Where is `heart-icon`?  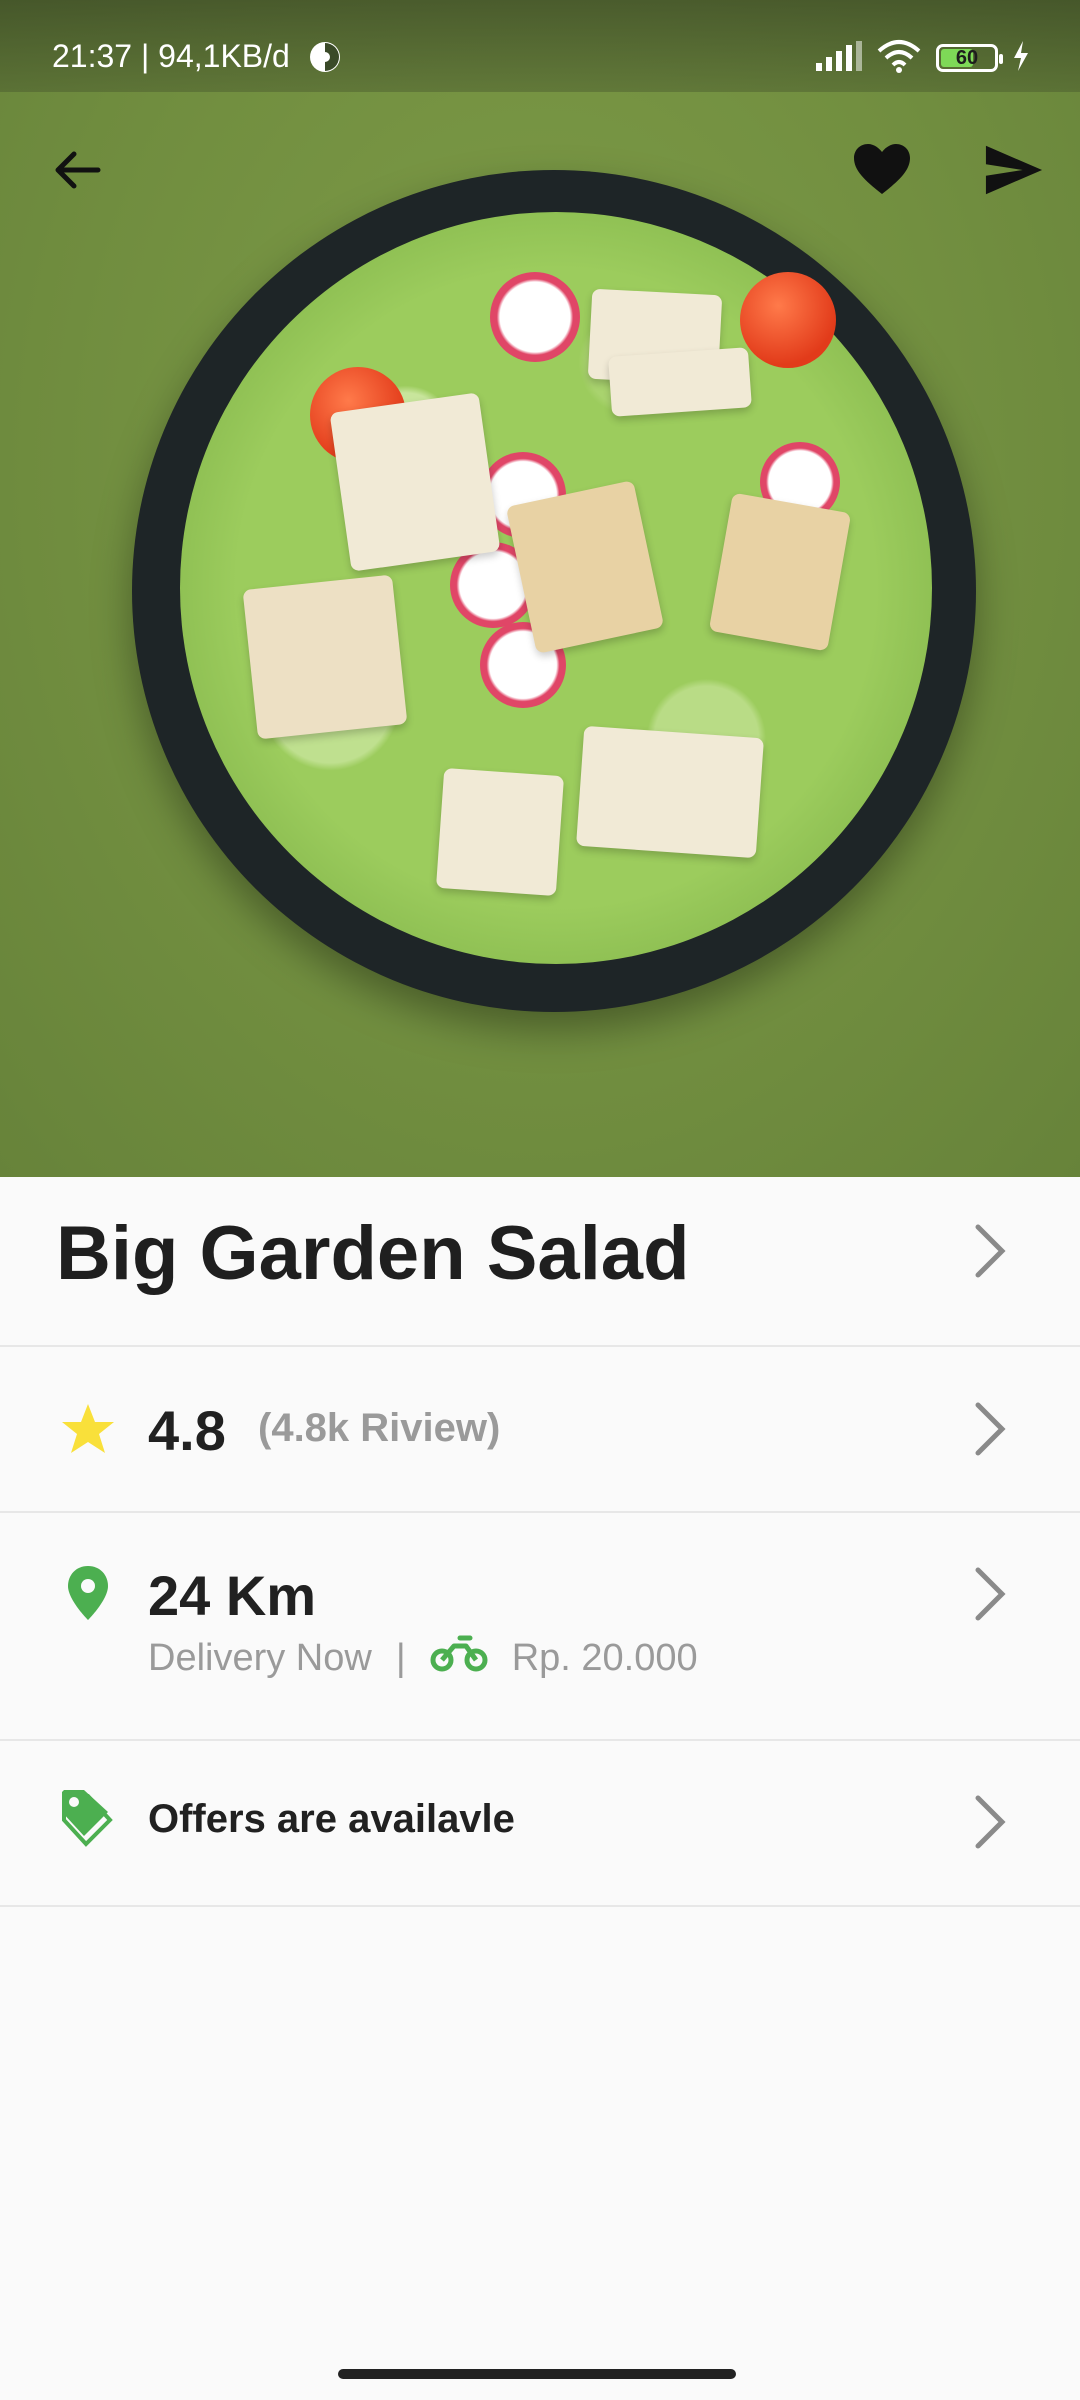
heart-icon is located at coordinates (882, 169).